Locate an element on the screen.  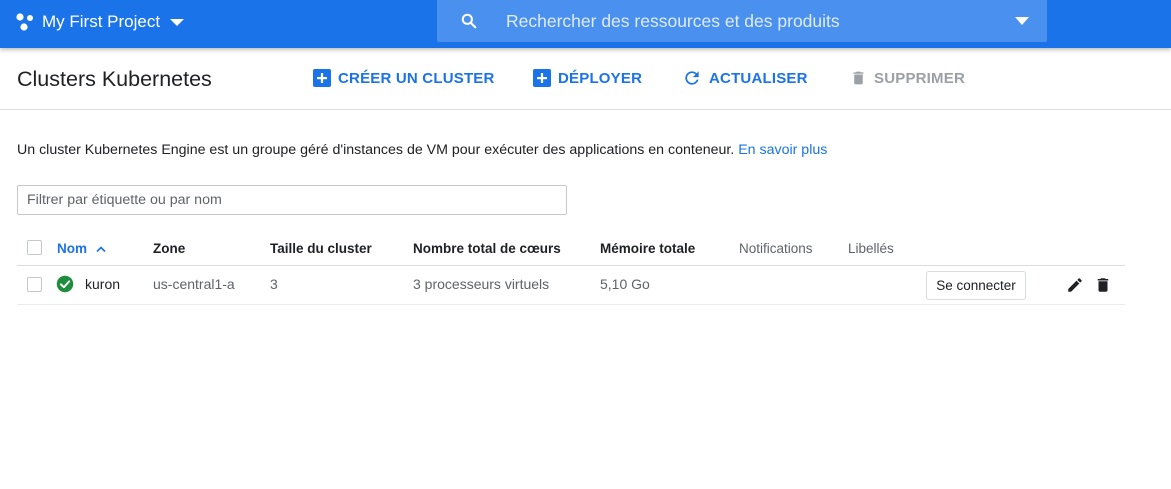
create-cluster-button: CRÉER UN CLUSTER is located at coordinates (404, 78).